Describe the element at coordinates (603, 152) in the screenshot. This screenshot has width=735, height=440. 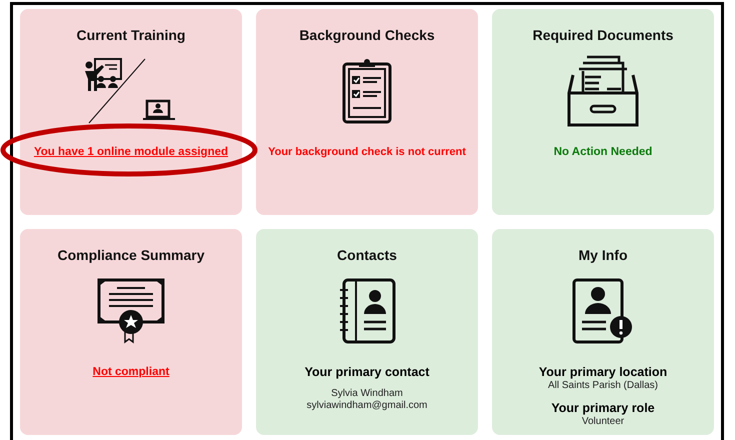
I see `status-text: No Action Needed` at that location.